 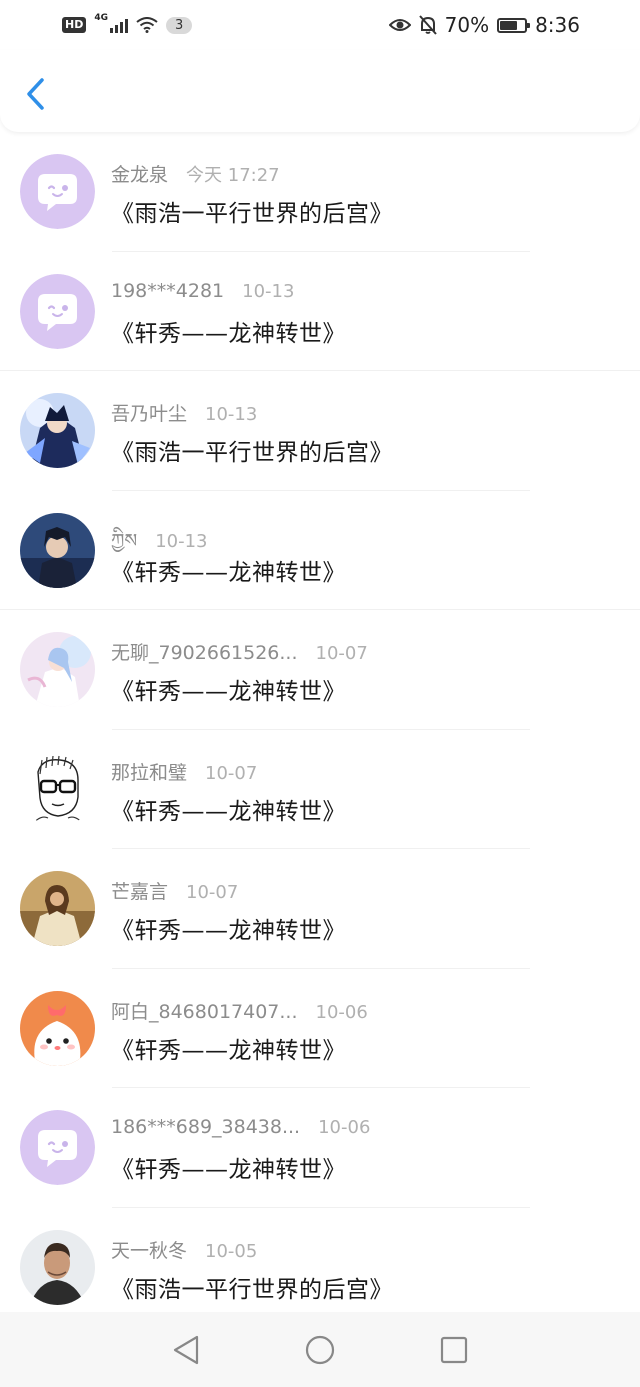 I want to click on message-meta: 186***689_38438... 10-06, so click(x=240, y=1127).